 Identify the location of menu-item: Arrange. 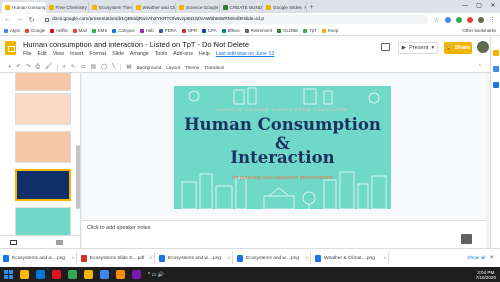
(139, 54).